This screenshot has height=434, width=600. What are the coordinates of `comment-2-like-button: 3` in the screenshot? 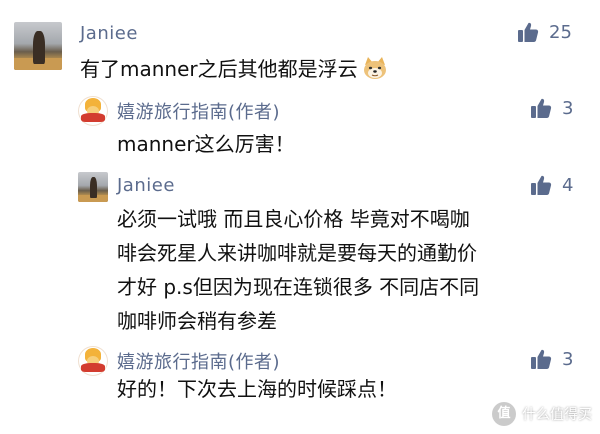 It's located at (551, 108).